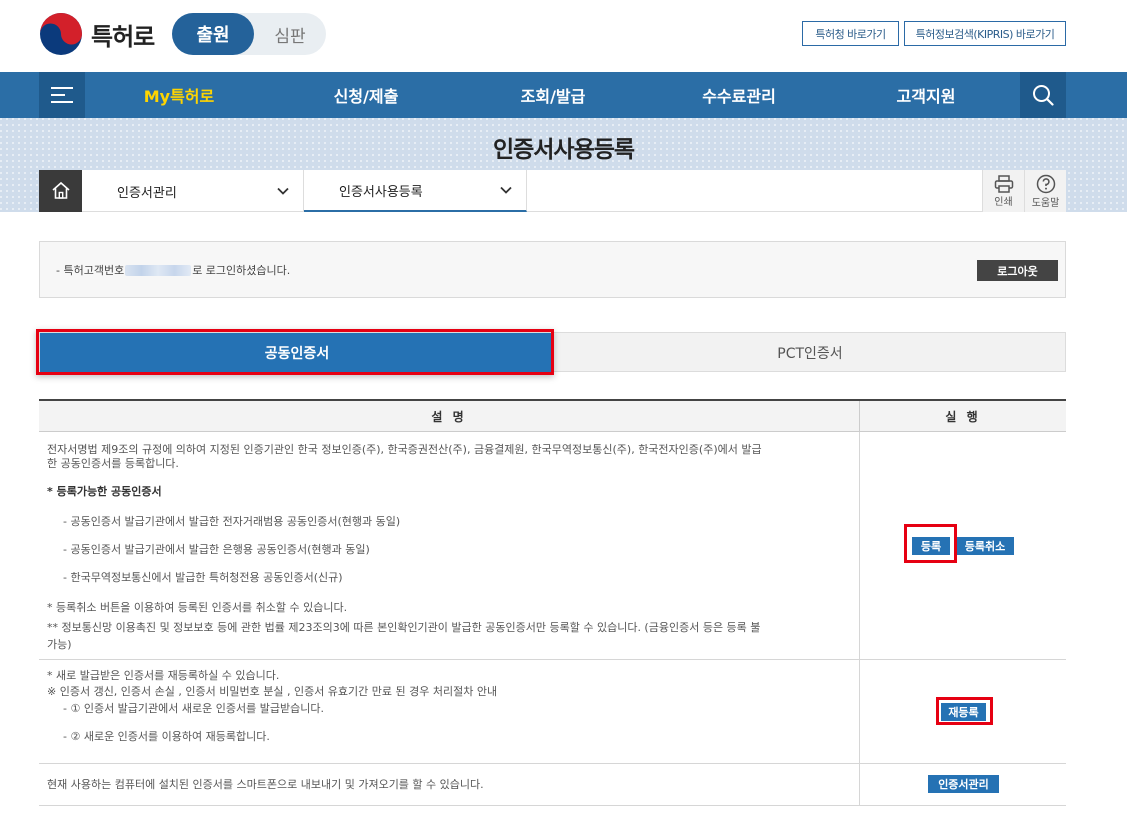 This screenshot has width=1127, height=819. I want to click on reregister-button: 재등록, so click(963, 712).